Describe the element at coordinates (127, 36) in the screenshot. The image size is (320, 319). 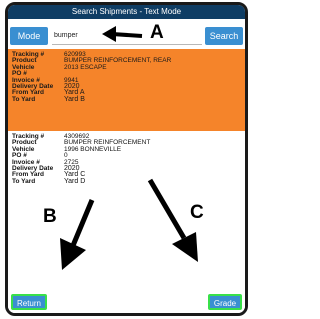
I see `search-input` at that location.